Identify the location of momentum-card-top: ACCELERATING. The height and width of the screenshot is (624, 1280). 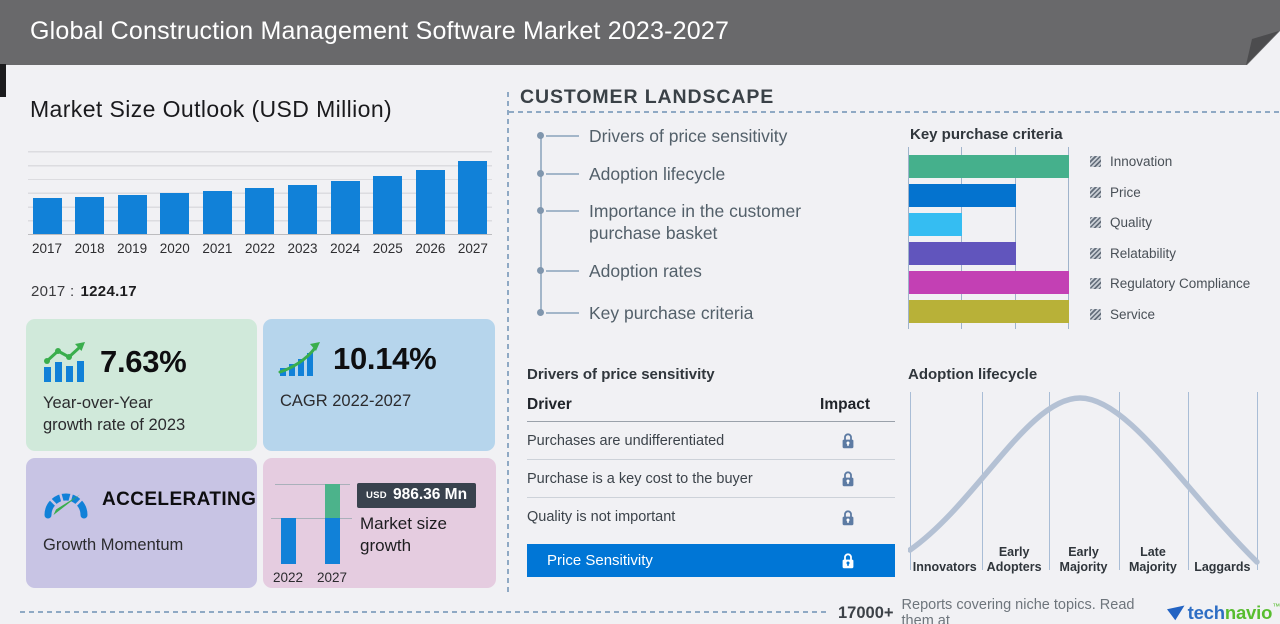
(141, 489).